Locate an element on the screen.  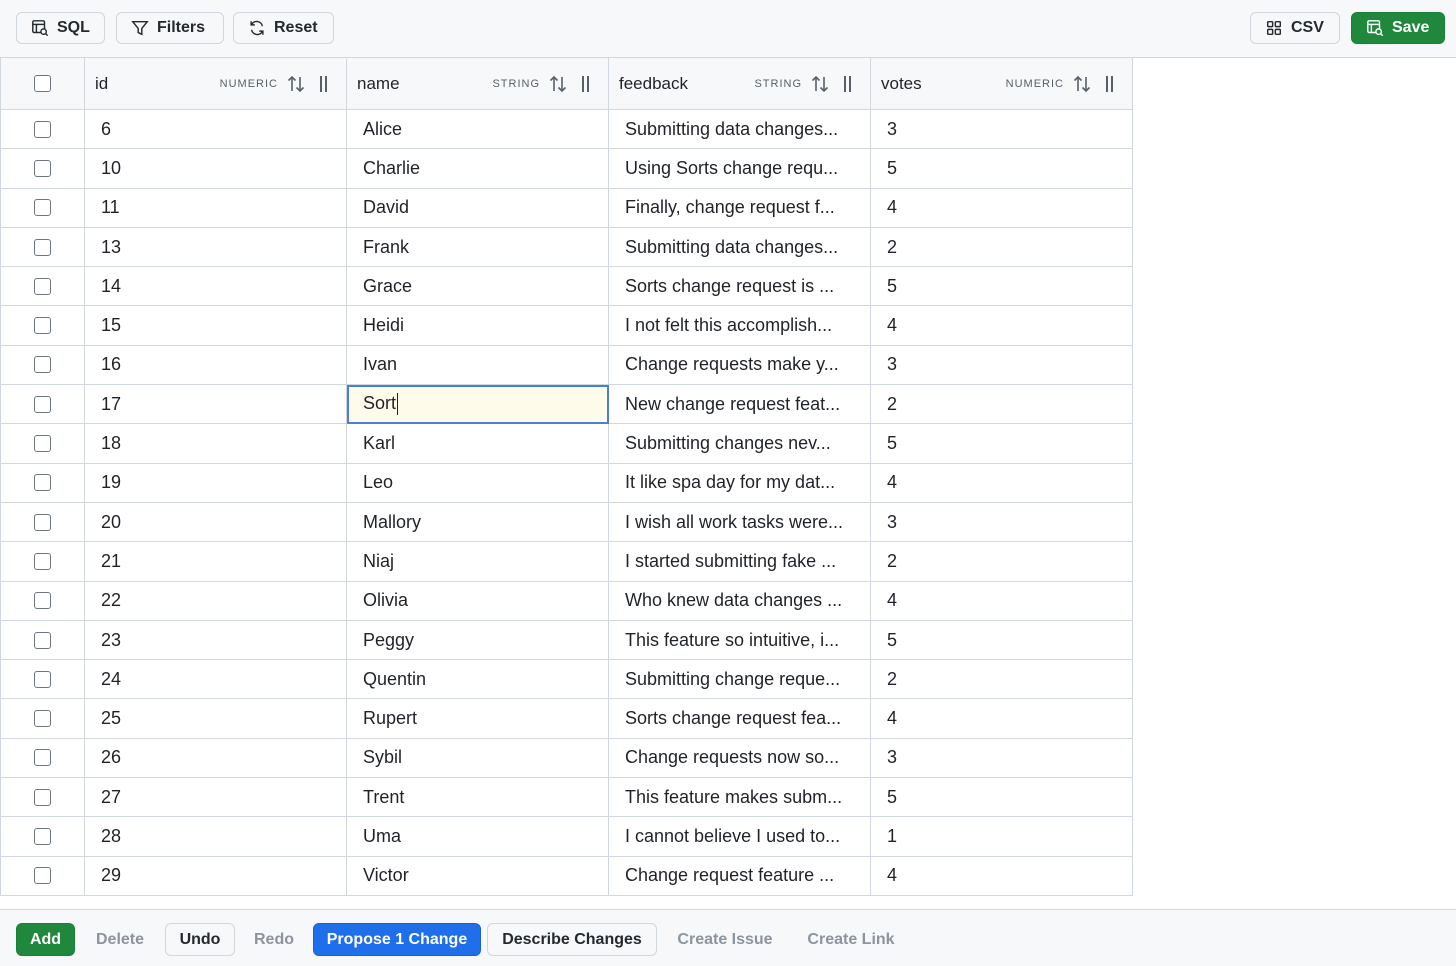
cell-name-editing: Sort is located at coordinates (477, 404).